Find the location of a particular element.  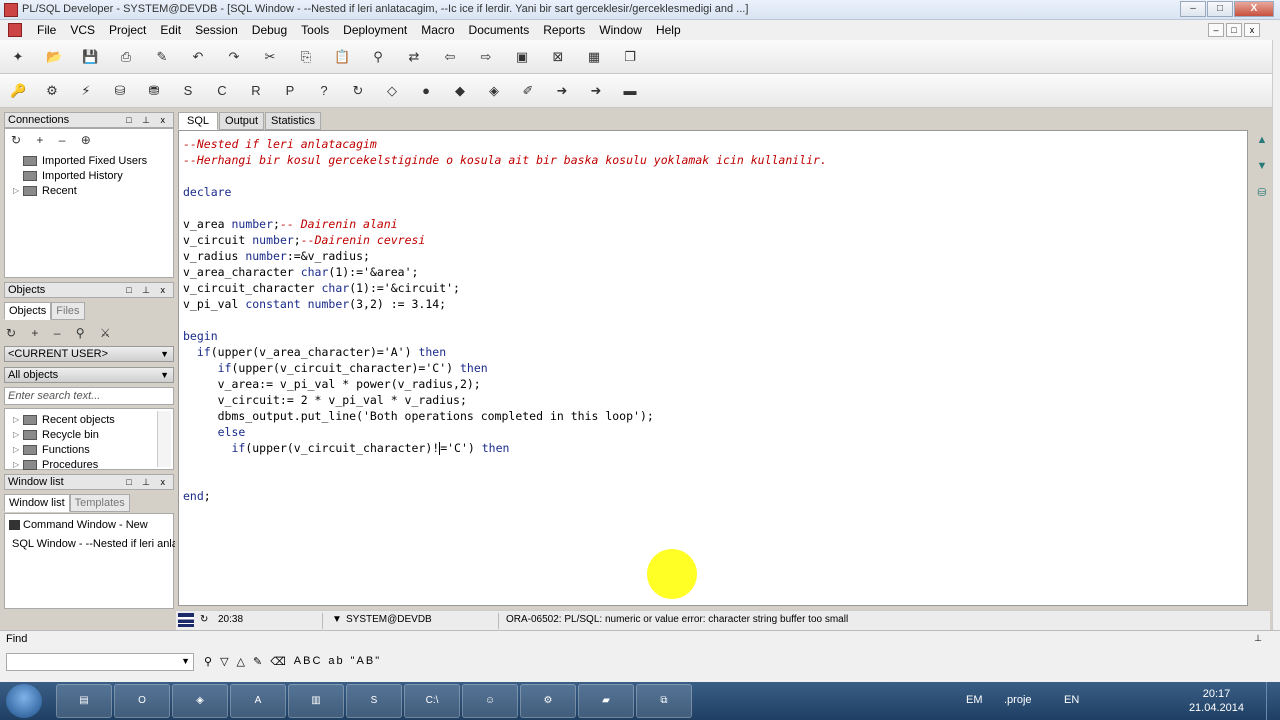

find-icon: ⚲ is located at coordinates (378, 57).